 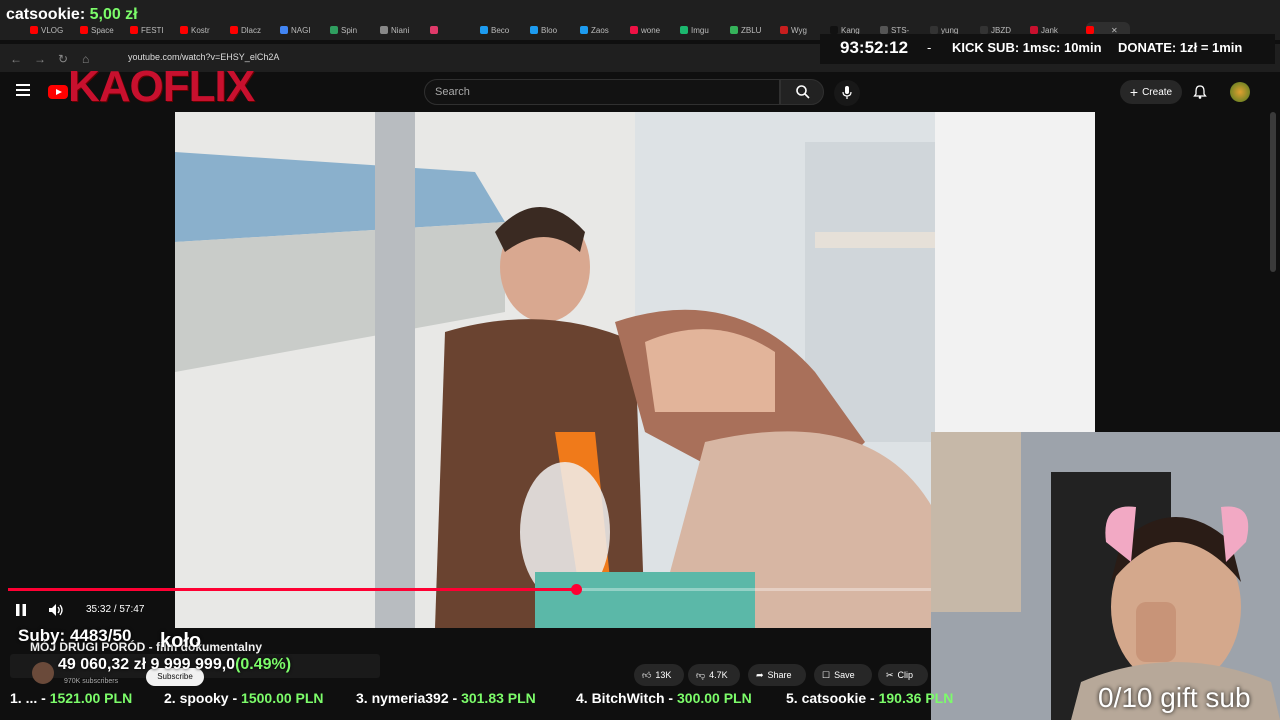 What do you see at coordinates (23, 91) in the screenshot?
I see `menu-icon` at bounding box center [23, 91].